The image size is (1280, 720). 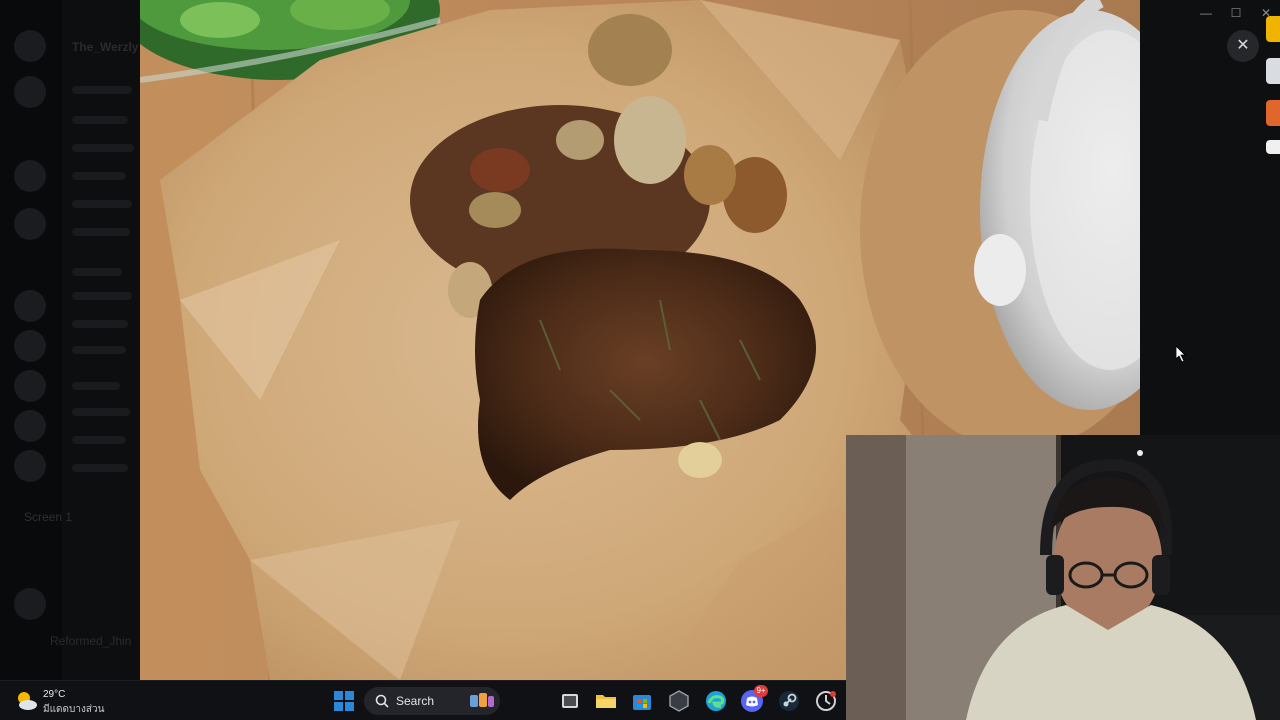 What do you see at coordinates (1236, 13) in the screenshot?
I see `maximize-button: ☐` at bounding box center [1236, 13].